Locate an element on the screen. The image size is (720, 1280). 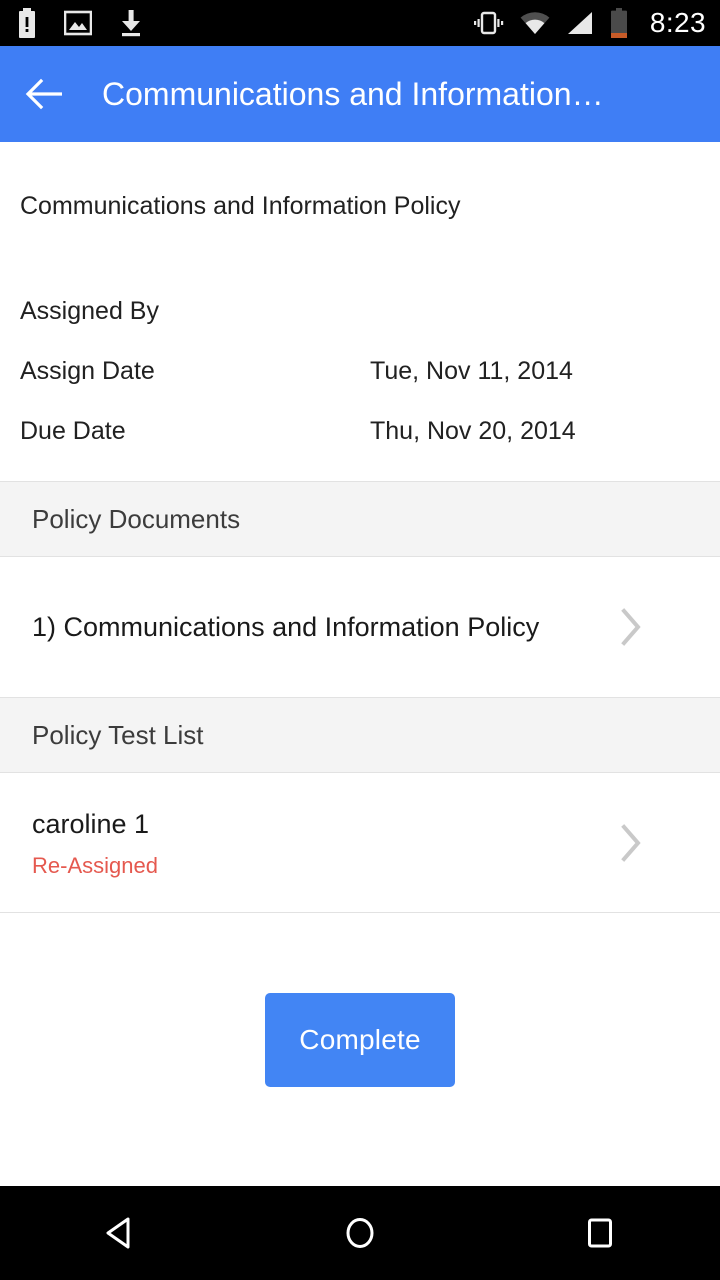
detail-row: Assign Date Tue, Nov 11, 2014 is located at coordinates (360, 371).